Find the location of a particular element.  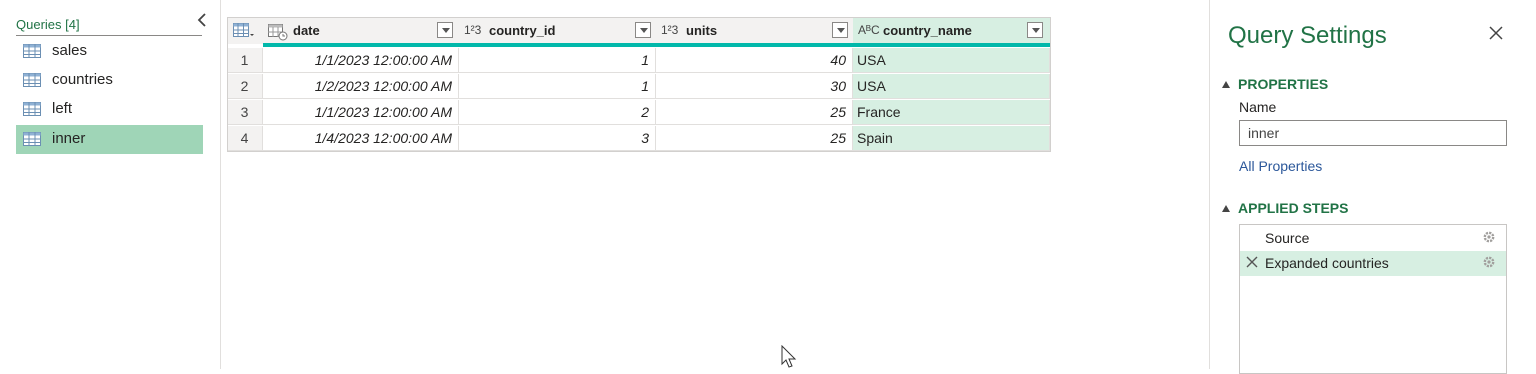

row-number: 2 is located at coordinates (245, 86).